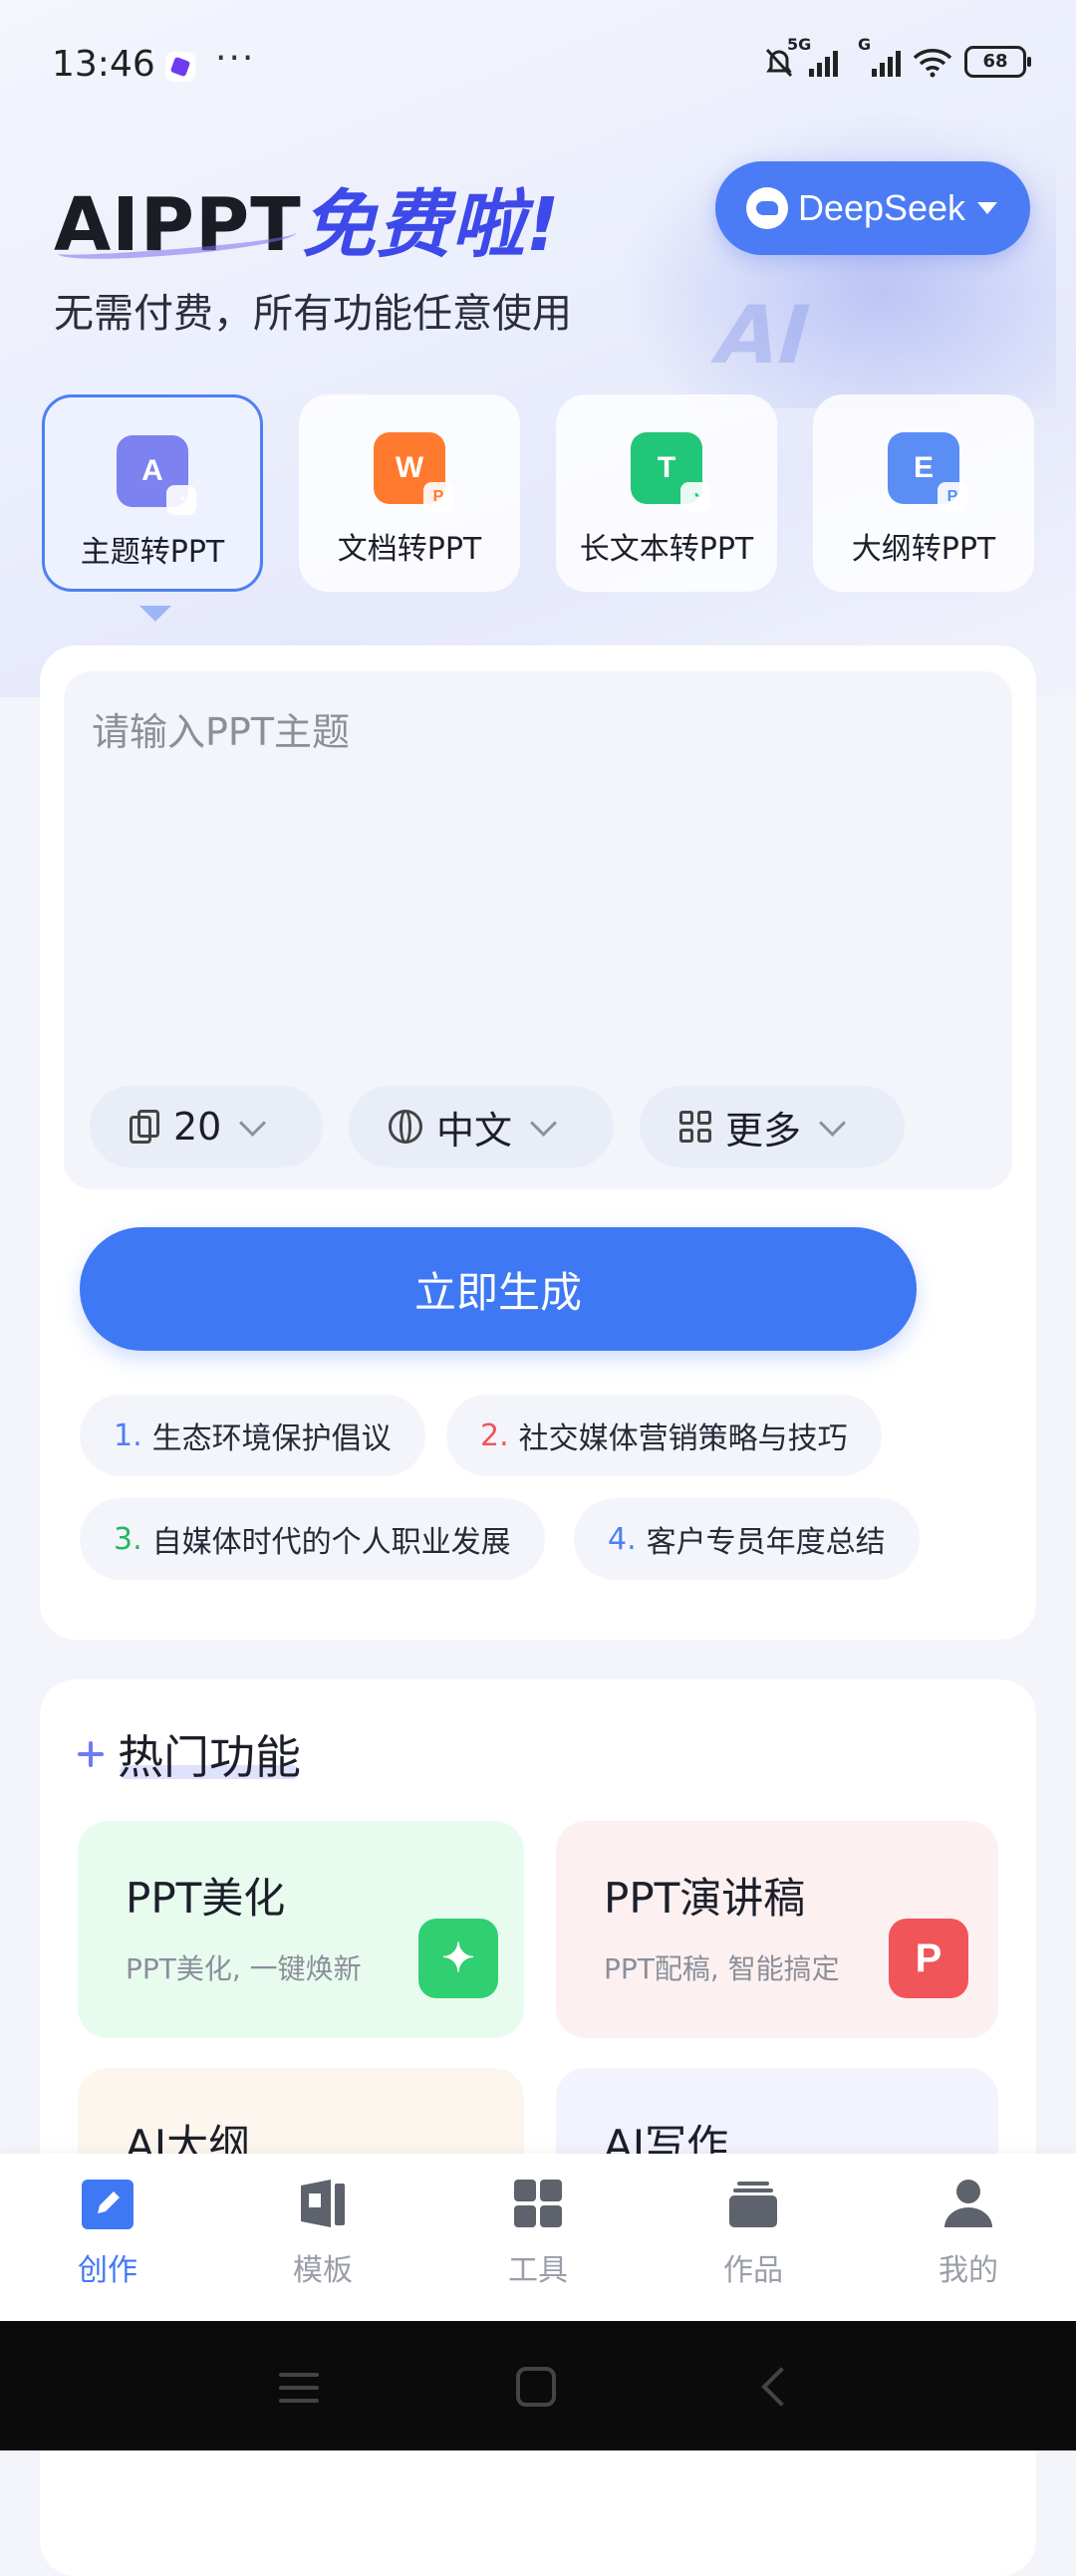 The height and width of the screenshot is (2576, 1076). I want to click on language-value: 中文, so click(474, 1130).